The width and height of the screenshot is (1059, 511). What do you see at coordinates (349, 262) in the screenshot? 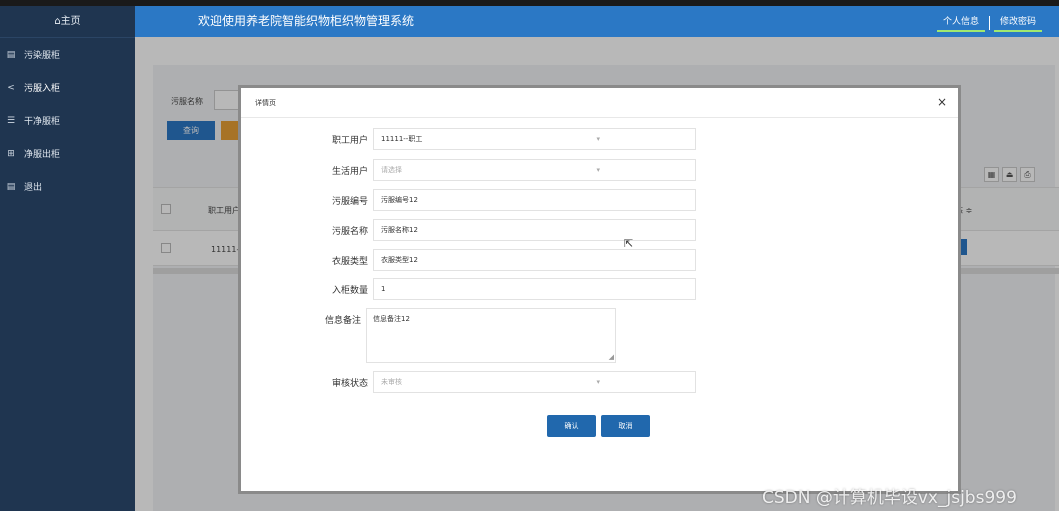
I see `field-label-clothes-type: 衣服类型` at bounding box center [349, 262].